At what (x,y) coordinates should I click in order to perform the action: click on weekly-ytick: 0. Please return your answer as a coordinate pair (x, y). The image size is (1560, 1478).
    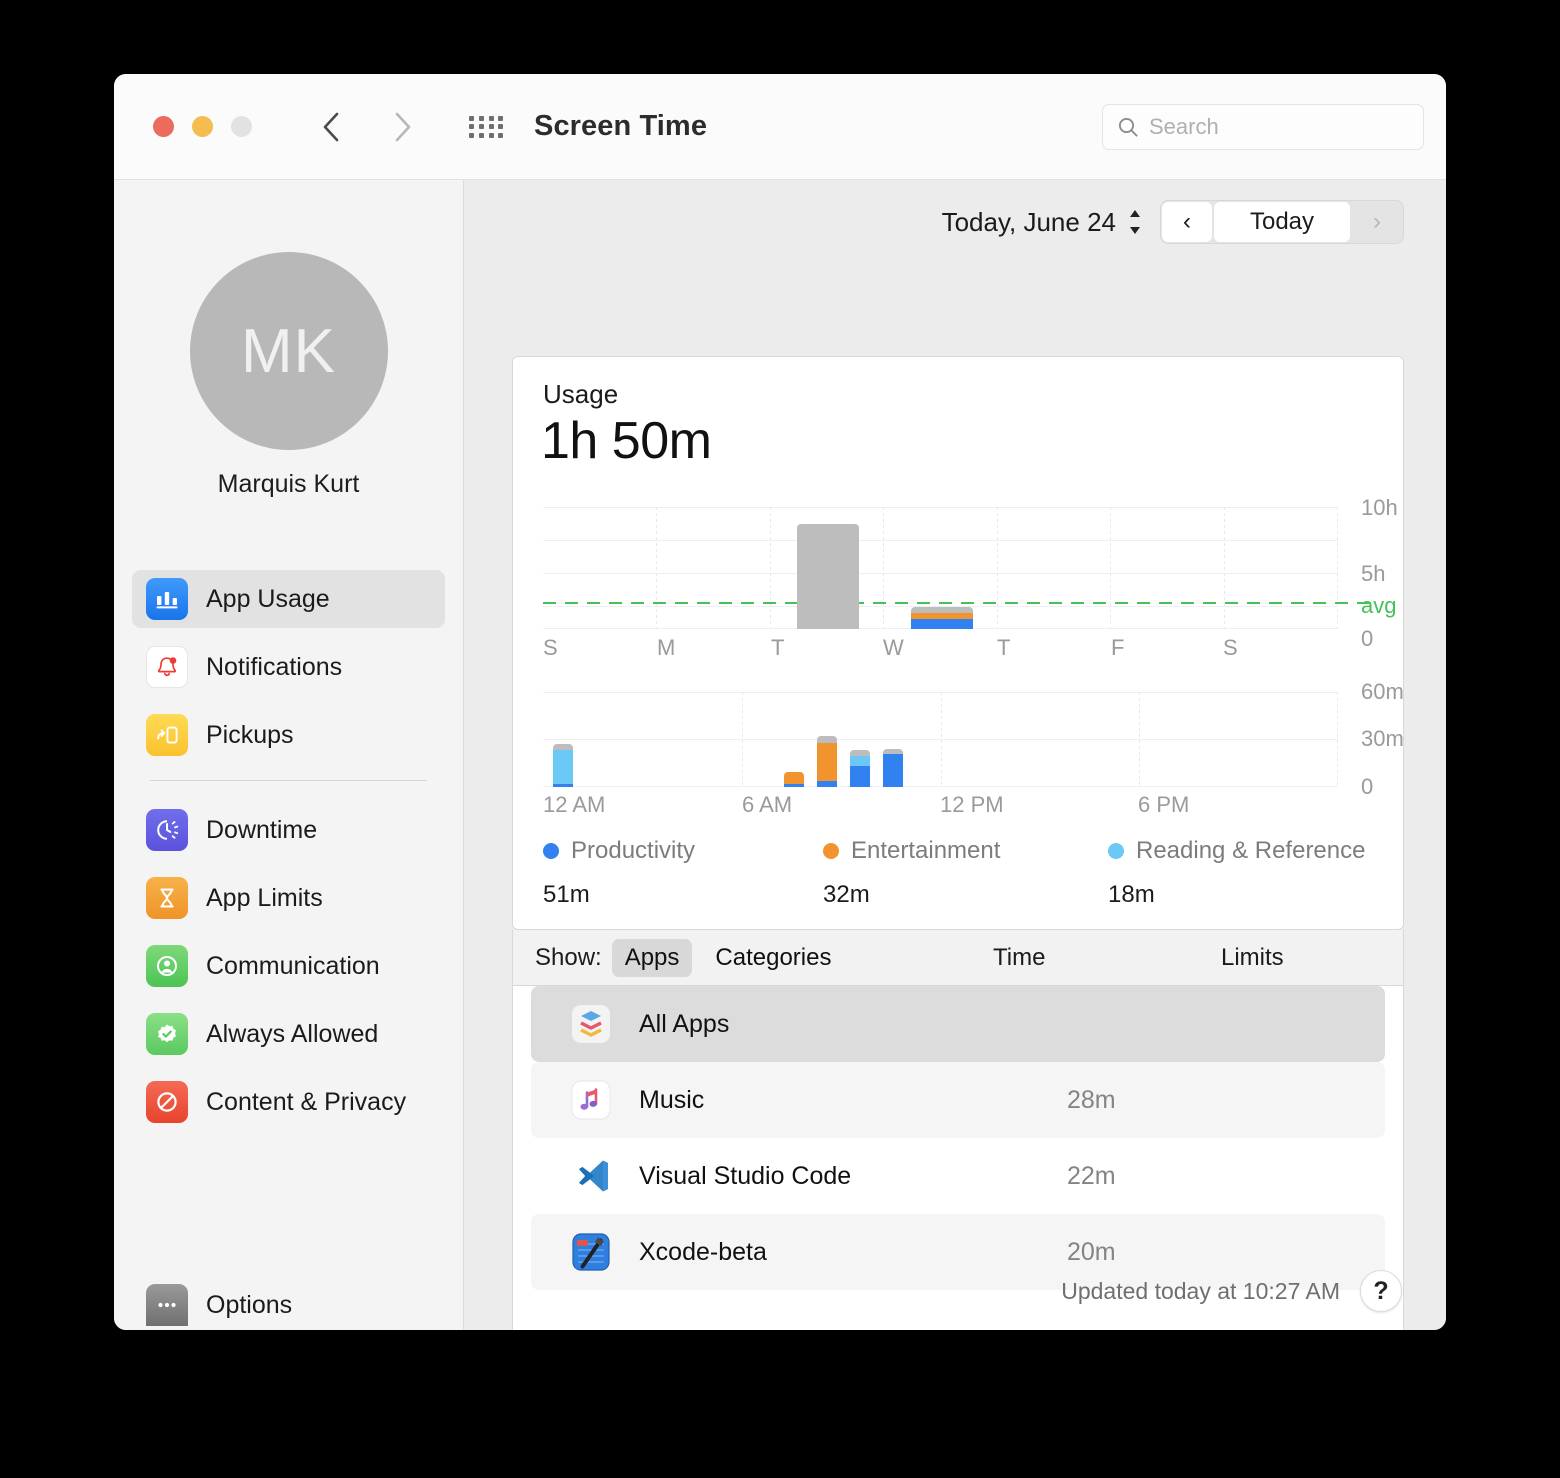
    Looking at the image, I should click on (1367, 638).